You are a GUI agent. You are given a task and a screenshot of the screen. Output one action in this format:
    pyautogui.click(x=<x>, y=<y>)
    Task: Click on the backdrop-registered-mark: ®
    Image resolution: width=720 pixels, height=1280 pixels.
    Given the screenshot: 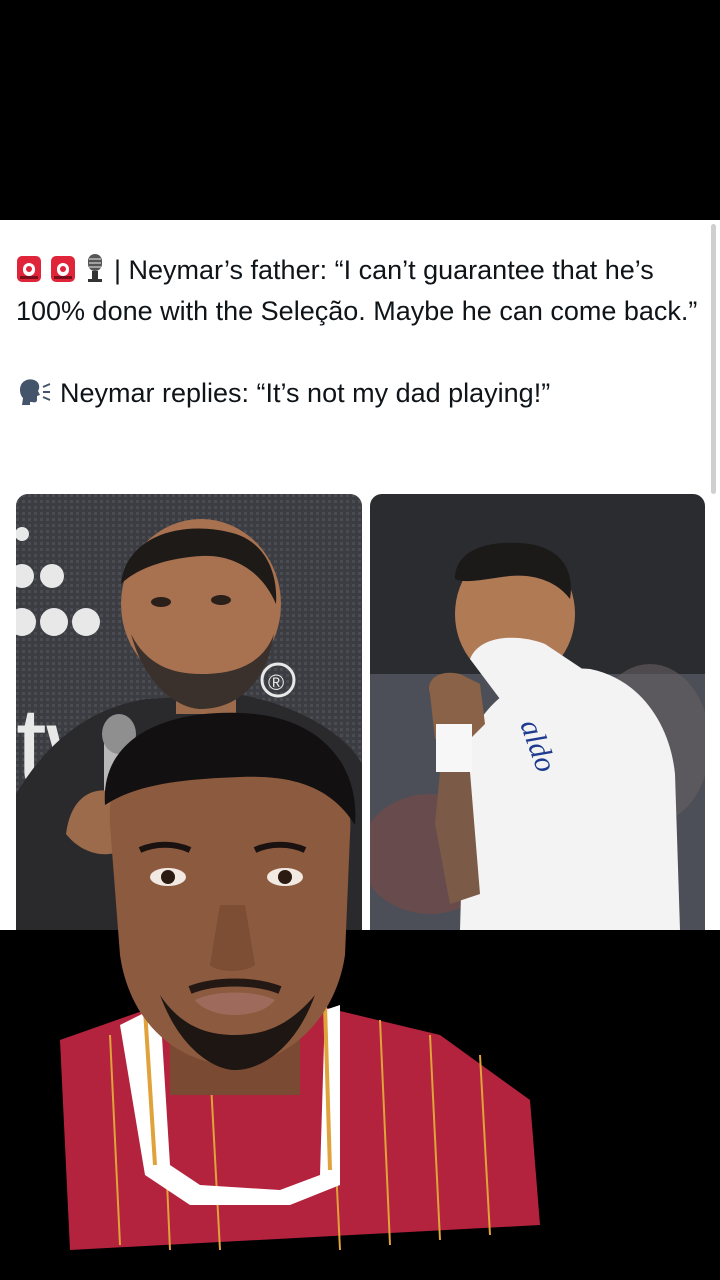 What is the action you would take?
    pyautogui.click(x=276, y=682)
    